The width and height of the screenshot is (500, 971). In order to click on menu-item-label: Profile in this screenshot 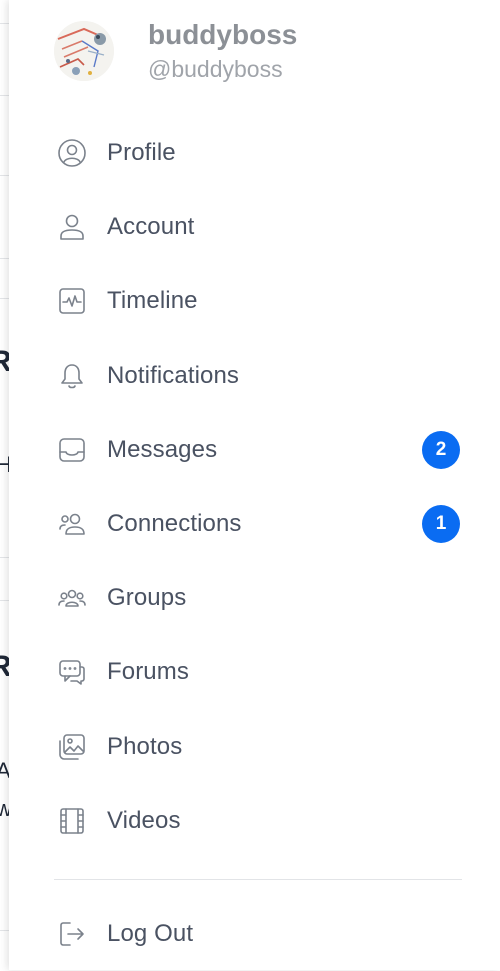, I will do `click(141, 153)`.